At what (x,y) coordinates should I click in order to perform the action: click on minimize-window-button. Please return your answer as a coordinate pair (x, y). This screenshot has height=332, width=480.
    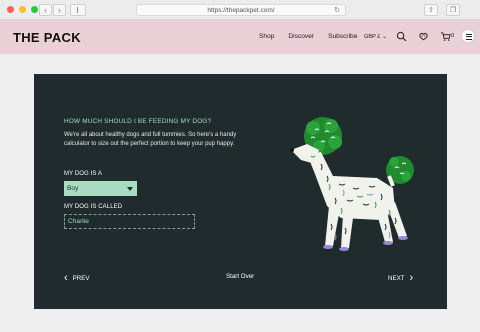
    Looking at the image, I should click on (22, 9).